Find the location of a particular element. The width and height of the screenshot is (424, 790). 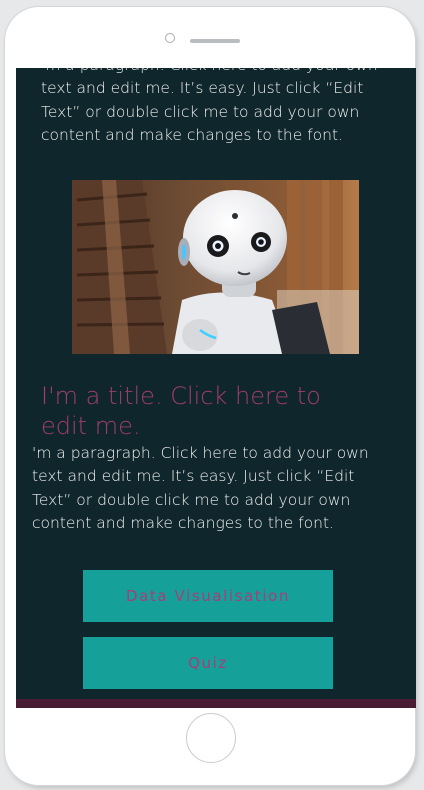

robot-photo-icon is located at coordinates (215, 267).